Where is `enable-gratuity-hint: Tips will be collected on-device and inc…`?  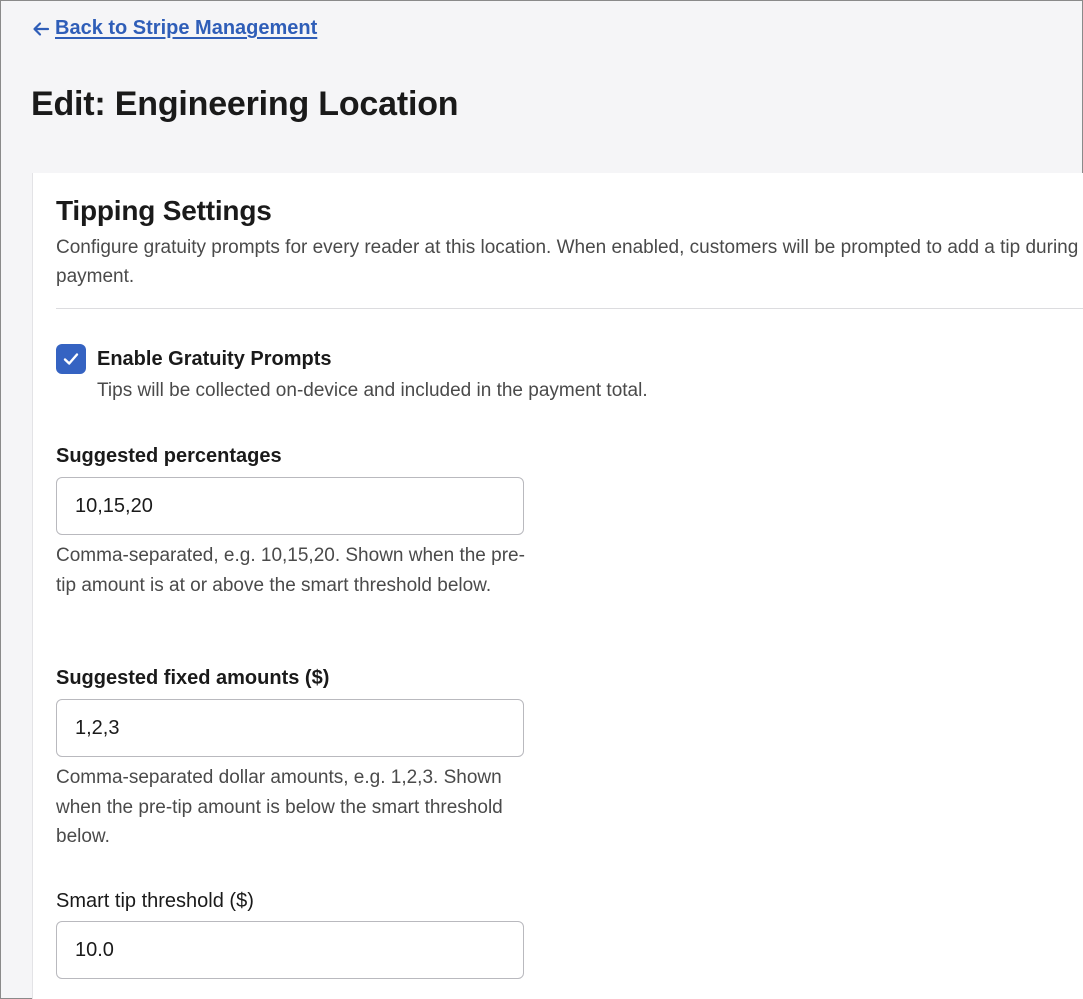 enable-gratuity-hint: Tips will be collected on-device and inc… is located at coordinates (372, 390).